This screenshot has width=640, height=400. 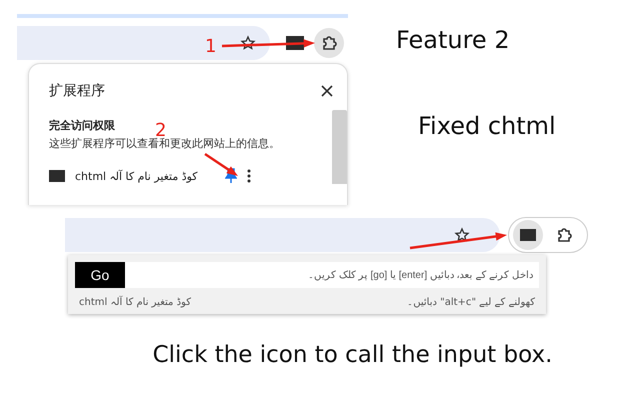 I want to click on caption: Fixed chtml, so click(x=487, y=126).